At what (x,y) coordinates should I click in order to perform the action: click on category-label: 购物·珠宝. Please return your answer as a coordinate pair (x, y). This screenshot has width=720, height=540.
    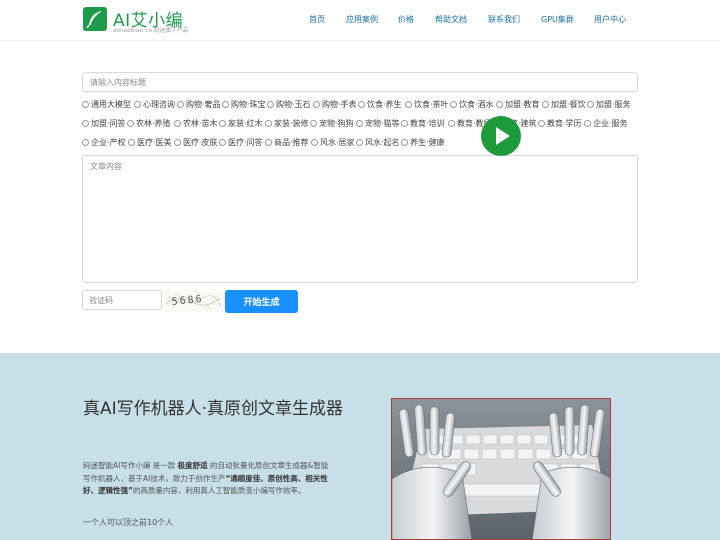
    Looking at the image, I should click on (248, 104).